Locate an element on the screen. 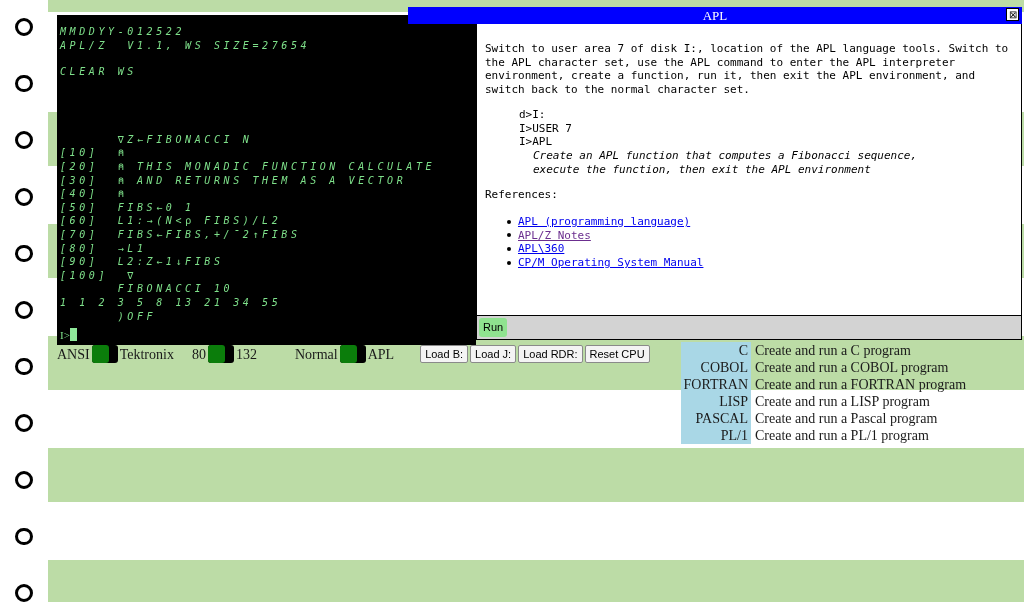  reference-link: APL/Z Notes is located at coordinates (554, 235).